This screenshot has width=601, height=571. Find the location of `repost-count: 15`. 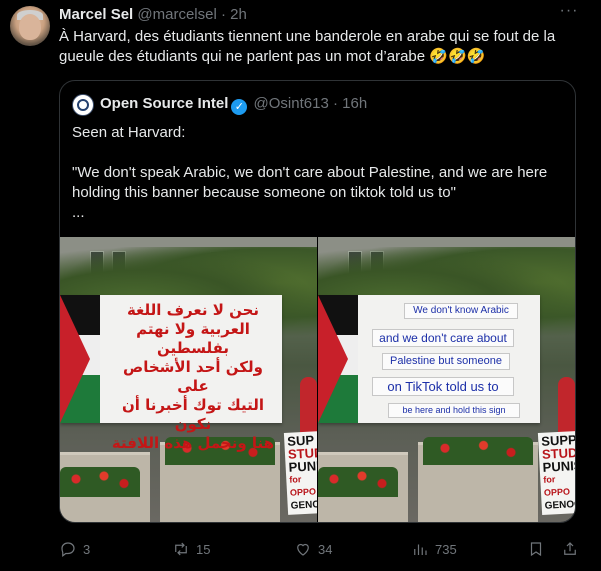

repost-count: 15 is located at coordinates (203, 549).